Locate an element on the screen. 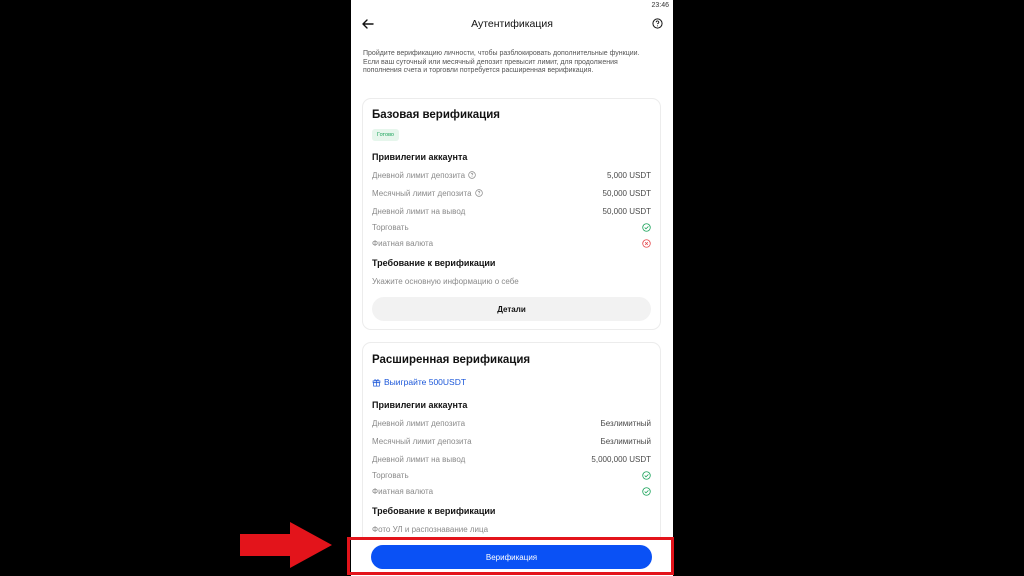 The width and height of the screenshot is (1024, 576). app-bar: Аутентификация is located at coordinates (512, 24).